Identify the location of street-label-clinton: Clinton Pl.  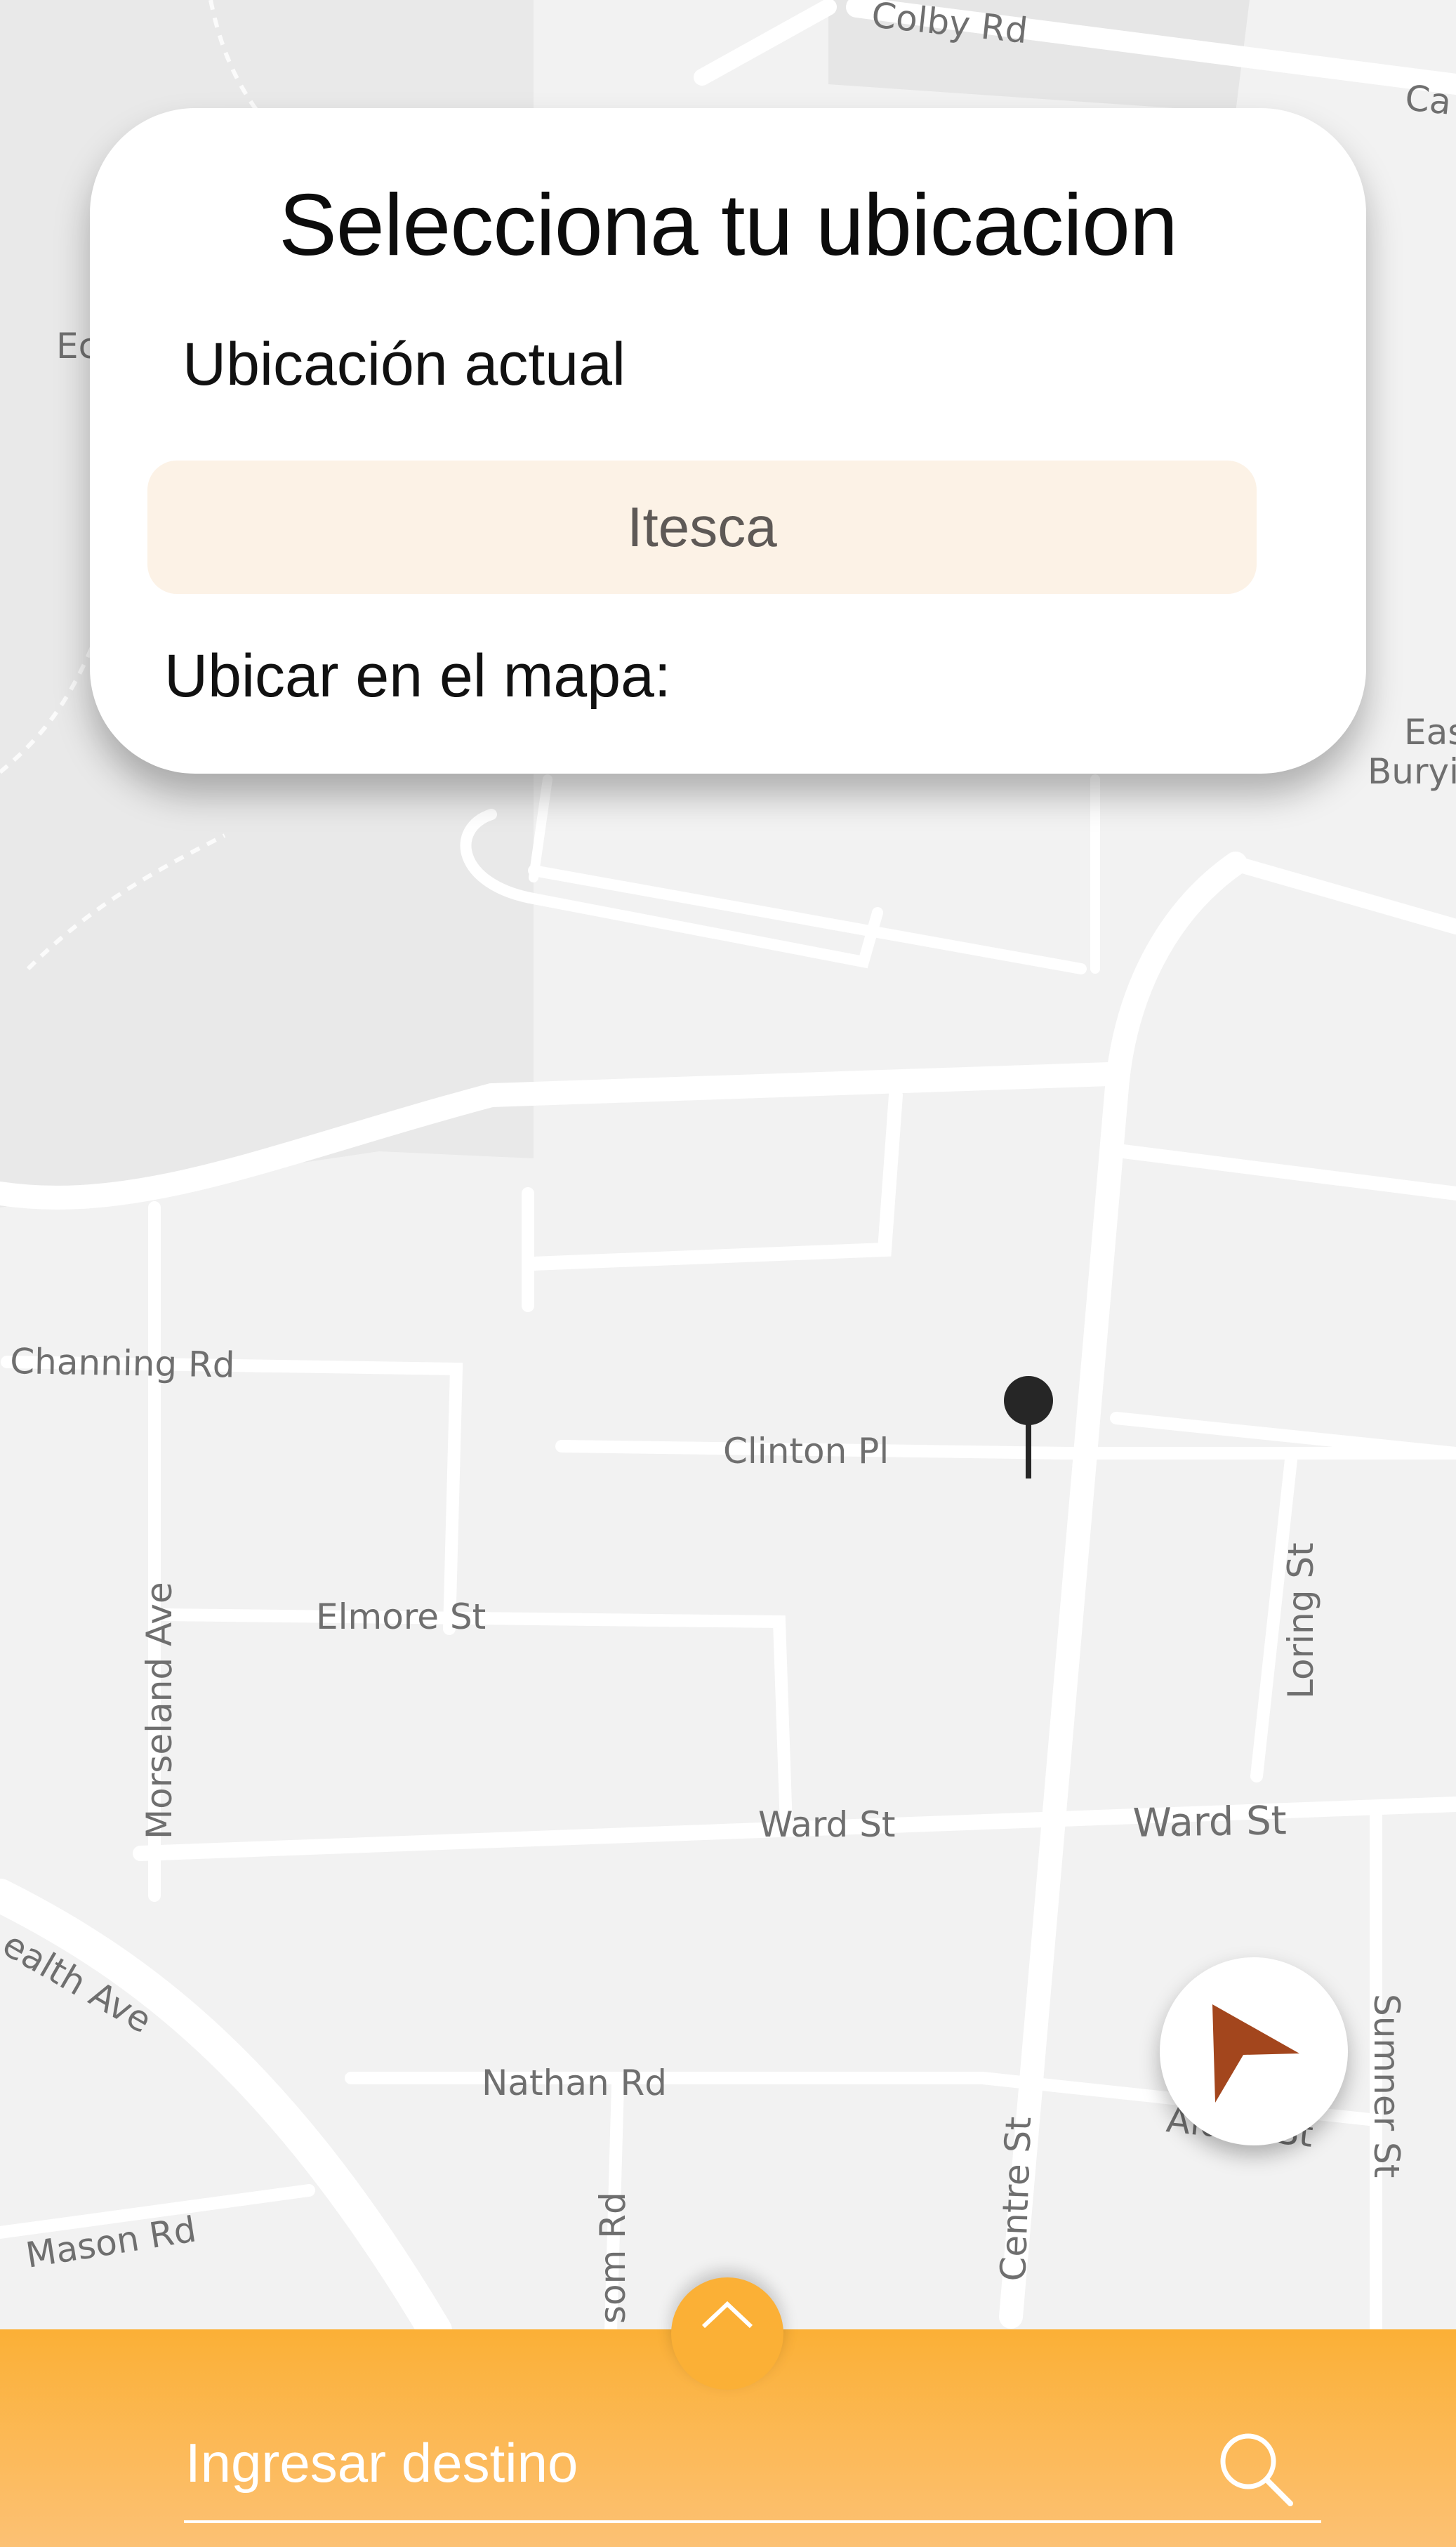
(806, 1451).